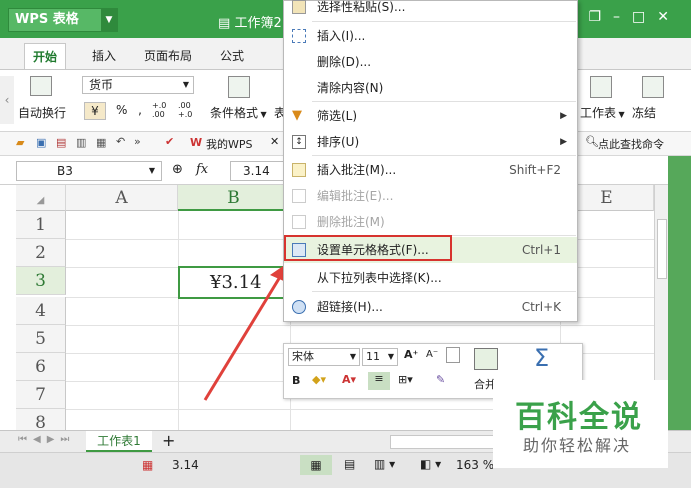  I want to click on borders-icon: ⊞▾, so click(405, 379).